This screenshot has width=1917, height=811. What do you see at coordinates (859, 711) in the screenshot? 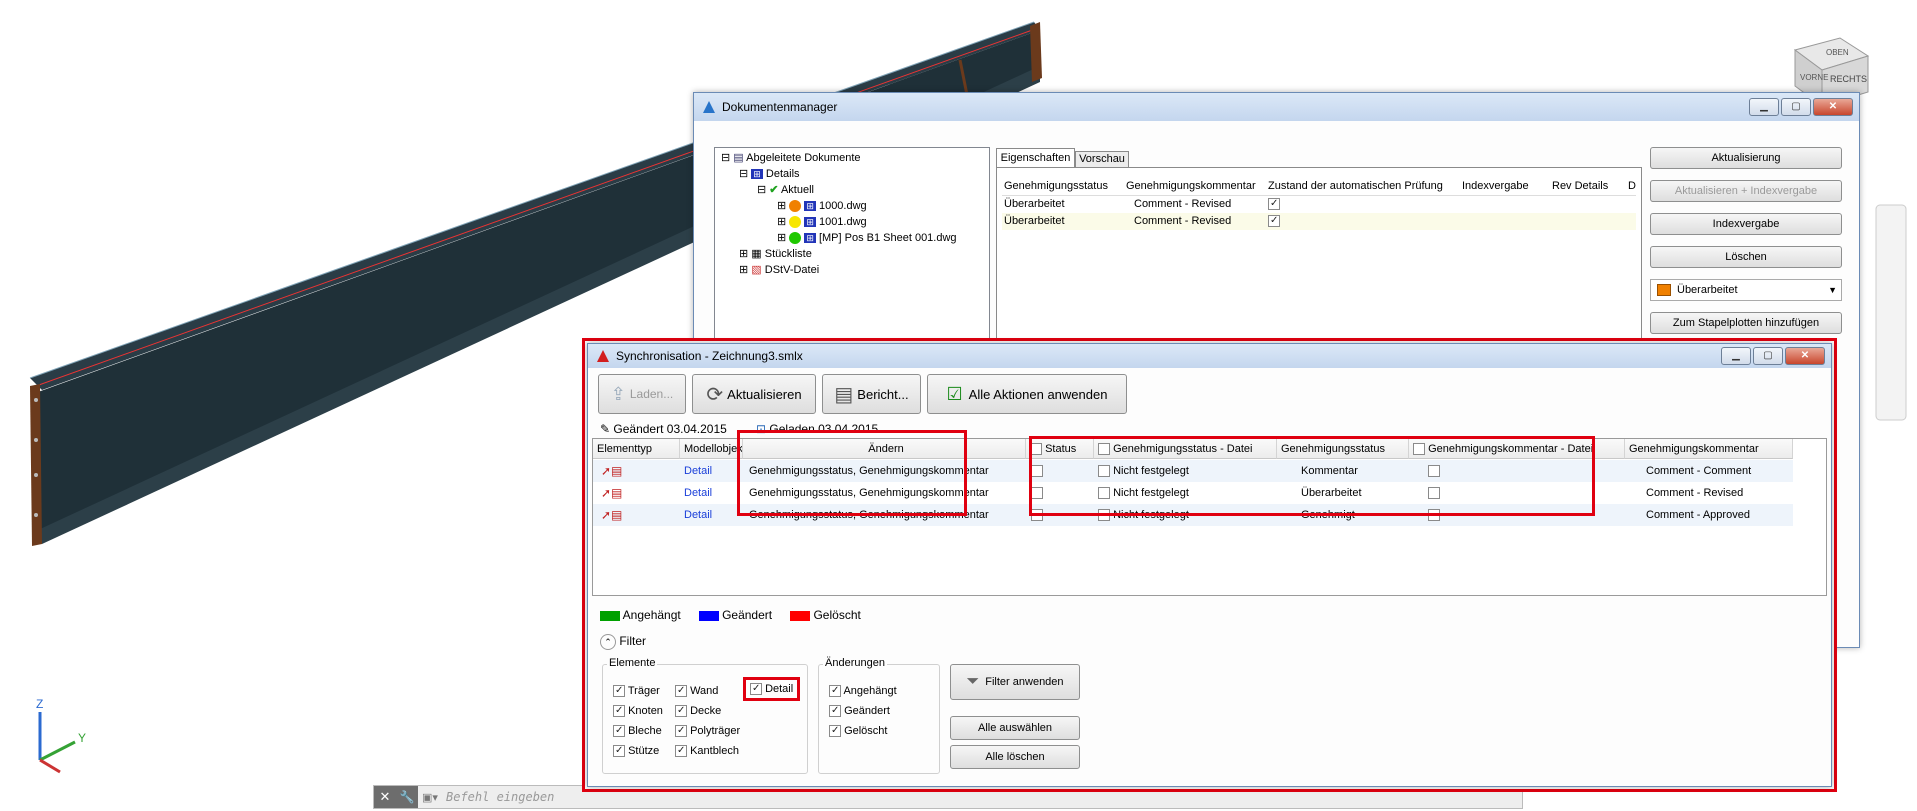
I see `filter-changed: Geändert` at bounding box center [859, 711].